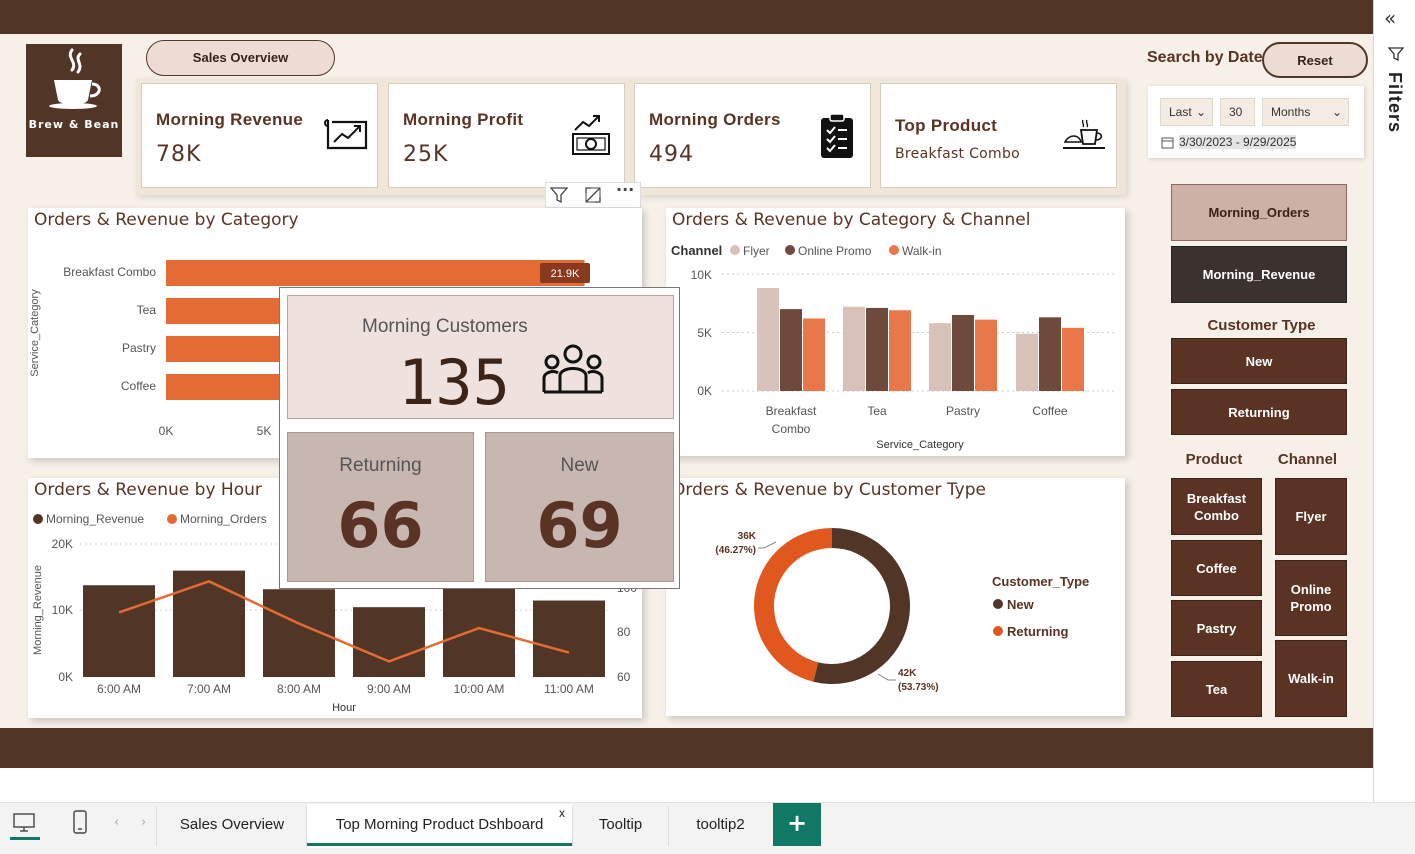  What do you see at coordinates (671, 154) in the screenshot?
I see `kpi-value: 494` at bounding box center [671, 154].